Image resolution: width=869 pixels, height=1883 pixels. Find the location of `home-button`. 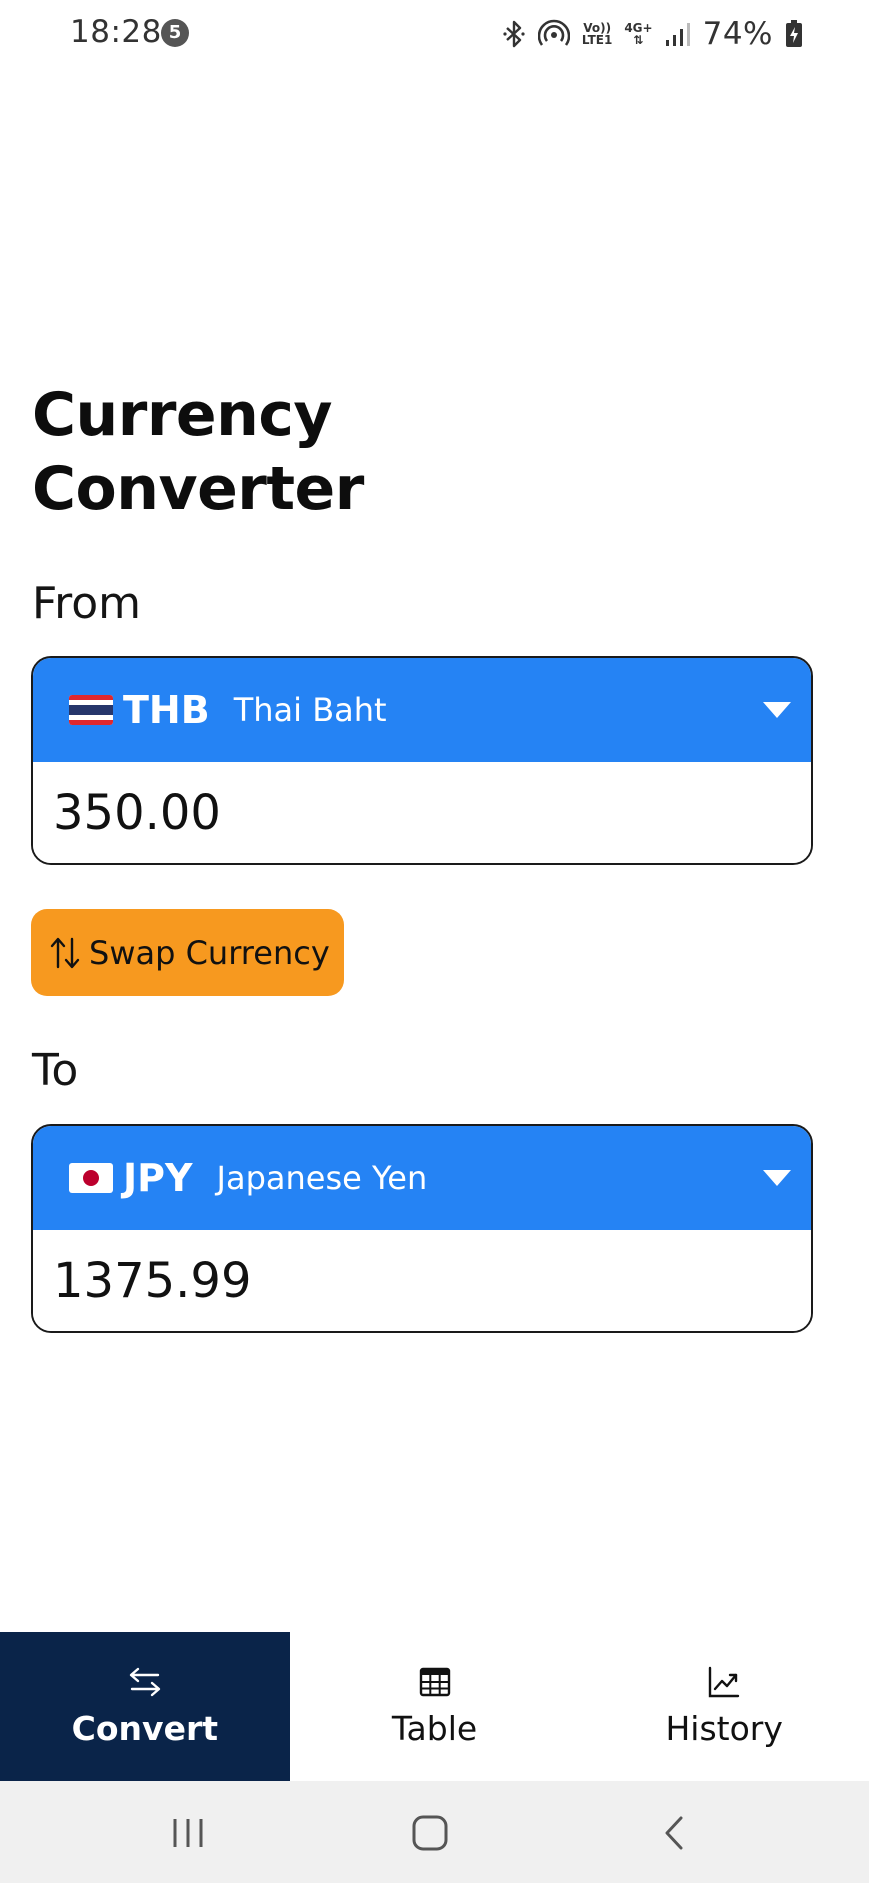

home-button is located at coordinates (430, 1833).